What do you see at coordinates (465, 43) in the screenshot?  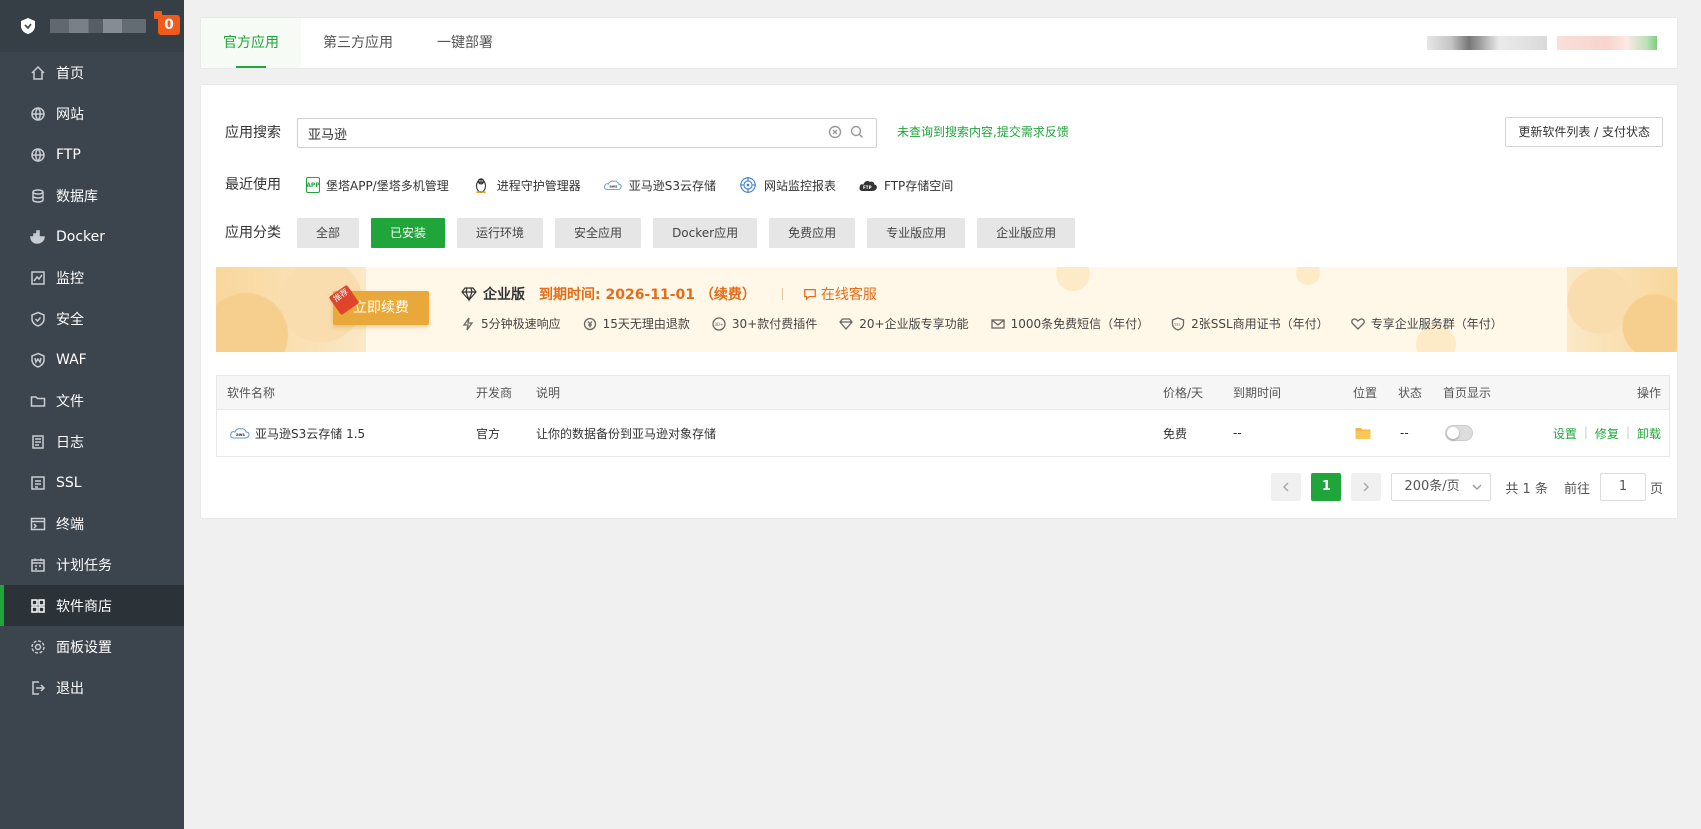 I see `tab-one-click-deploy: 一键部署` at bounding box center [465, 43].